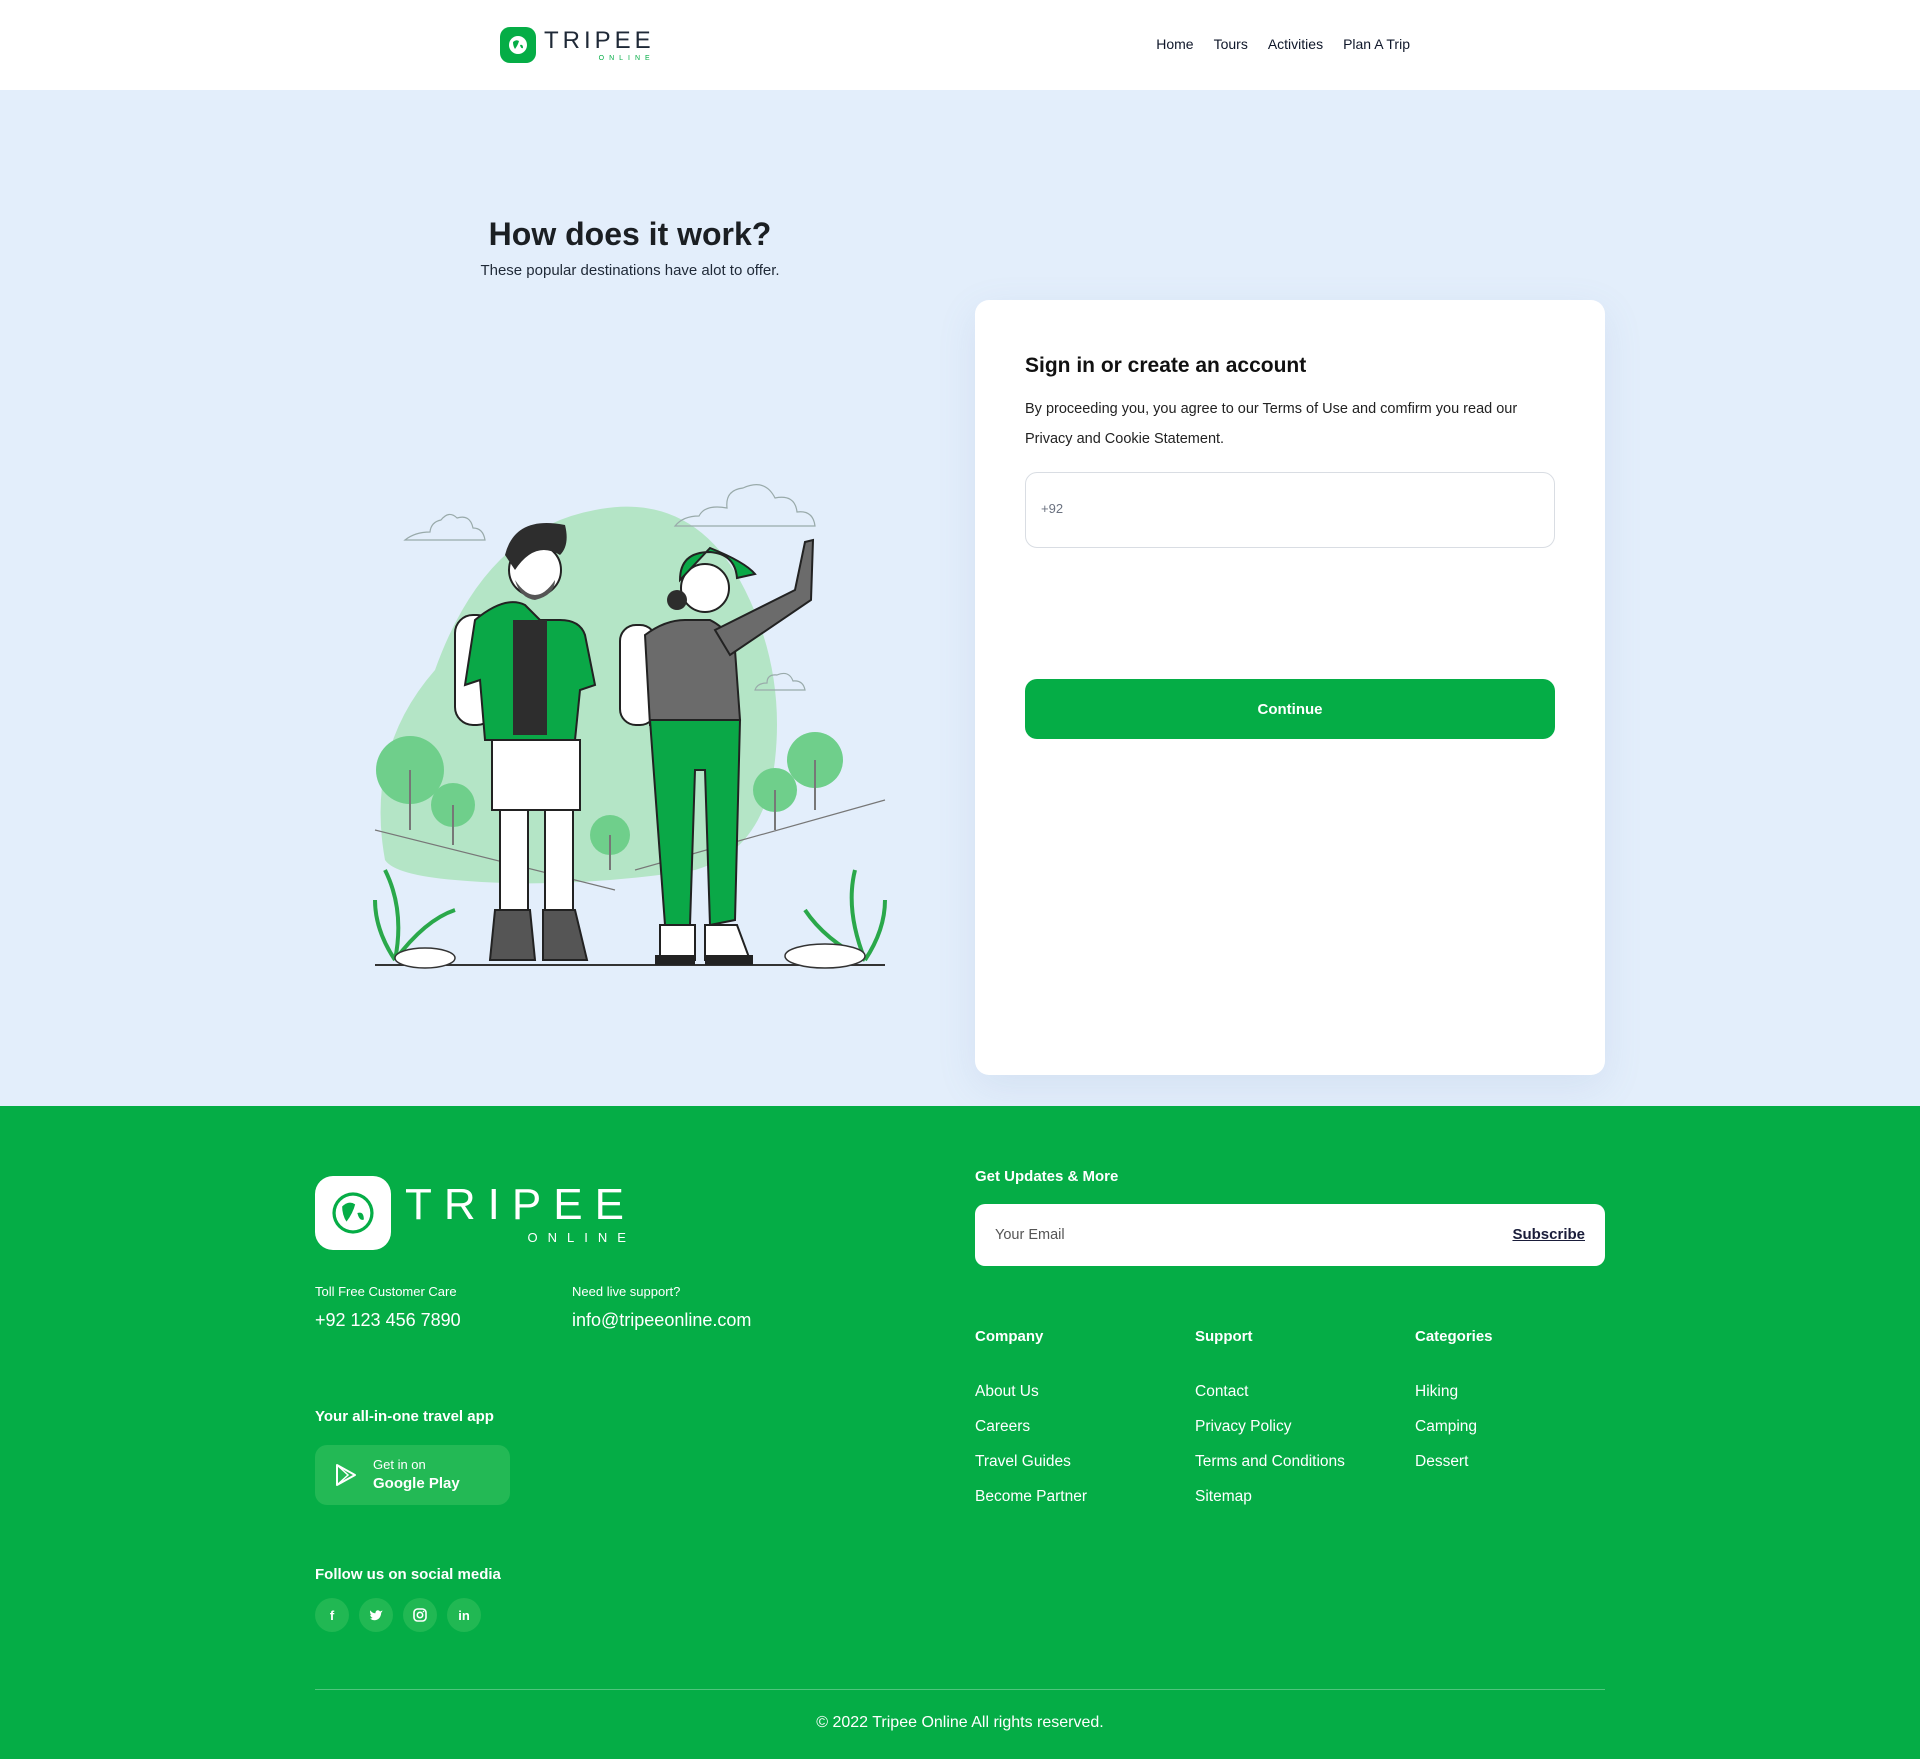 Image resolution: width=1920 pixels, height=1759 pixels. I want to click on facebook-icon: f, so click(332, 1615).